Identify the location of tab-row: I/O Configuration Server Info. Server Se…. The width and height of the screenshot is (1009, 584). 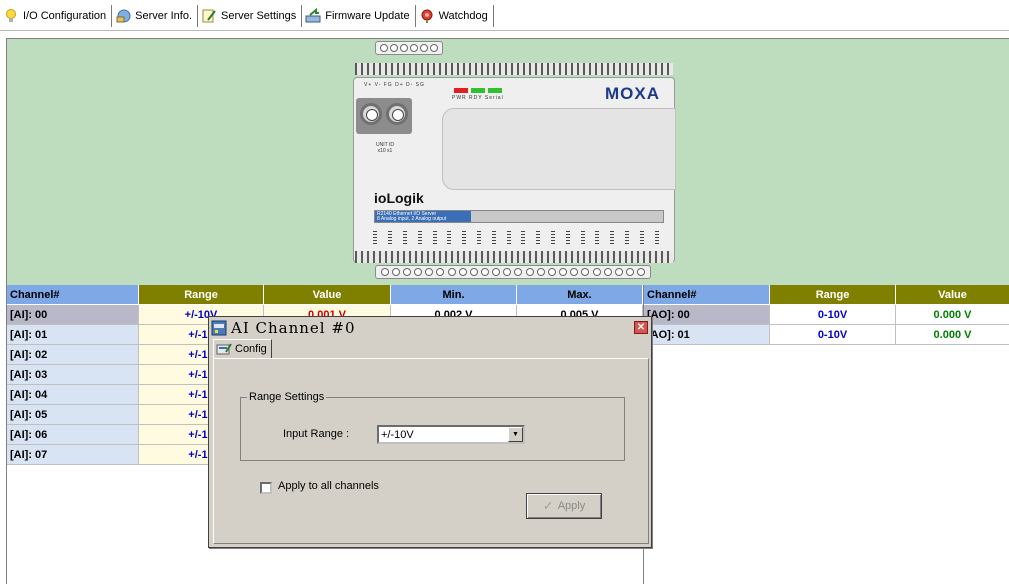
(247, 16).